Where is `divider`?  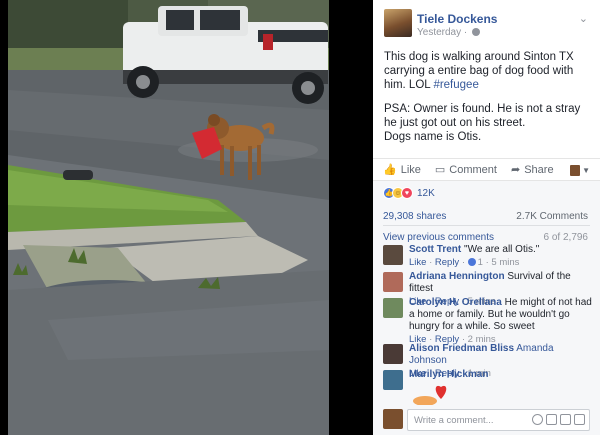
divider is located at coordinates (486, 225).